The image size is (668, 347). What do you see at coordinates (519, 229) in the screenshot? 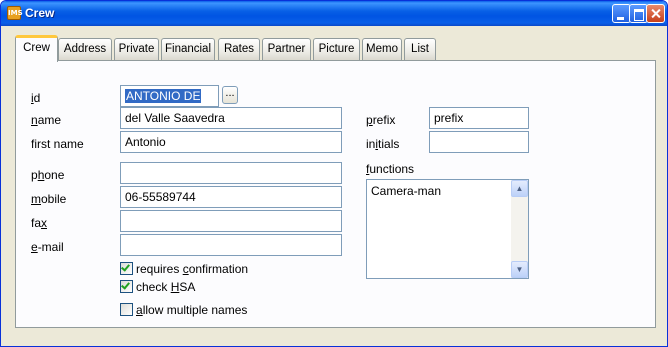
I see `functions-scrollbar: ▲ ▼` at bounding box center [519, 229].